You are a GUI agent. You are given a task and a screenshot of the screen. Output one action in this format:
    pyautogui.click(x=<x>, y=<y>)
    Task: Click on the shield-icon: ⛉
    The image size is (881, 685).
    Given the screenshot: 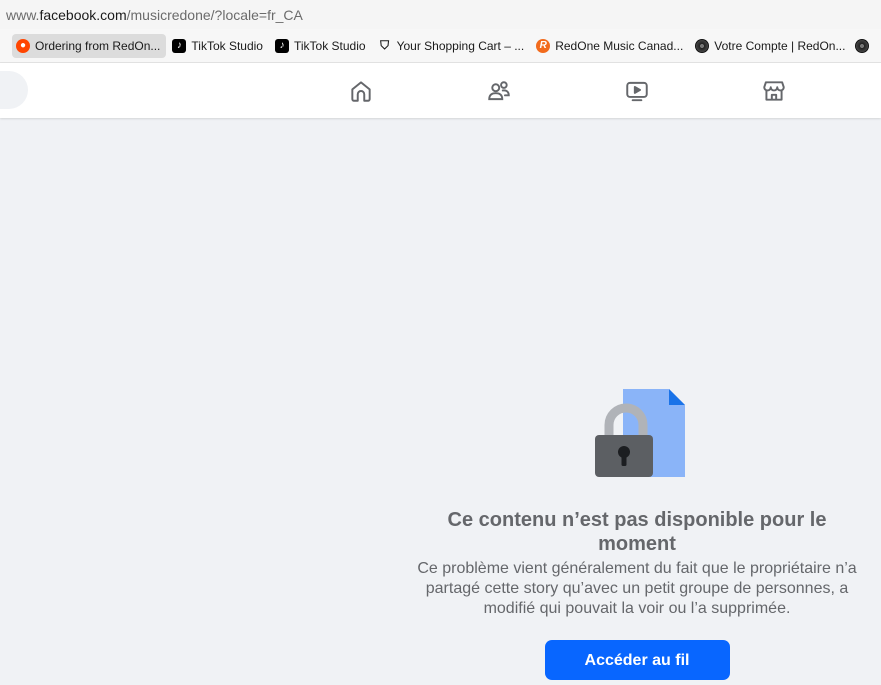 What is the action you would take?
    pyautogui.click(x=385, y=45)
    